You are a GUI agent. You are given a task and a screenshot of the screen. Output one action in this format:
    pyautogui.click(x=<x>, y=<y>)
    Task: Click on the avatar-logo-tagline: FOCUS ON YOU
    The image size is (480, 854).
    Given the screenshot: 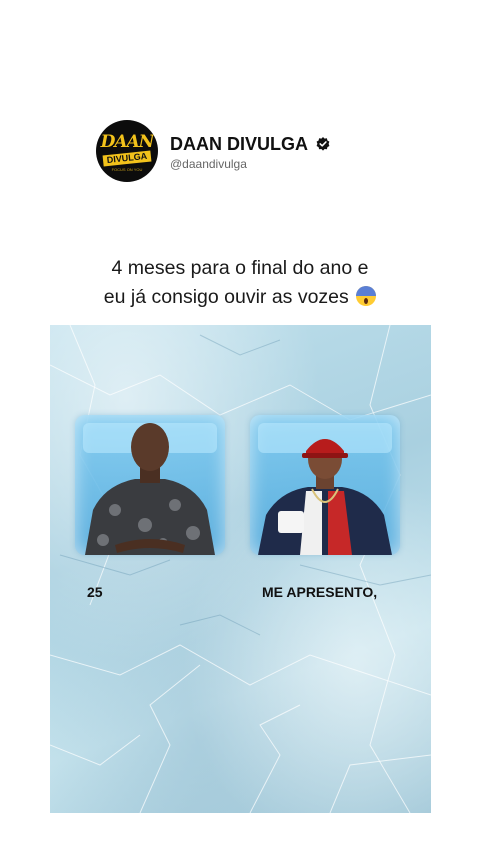 What is the action you would take?
    pyautogui.click(x=127, y=169)
    